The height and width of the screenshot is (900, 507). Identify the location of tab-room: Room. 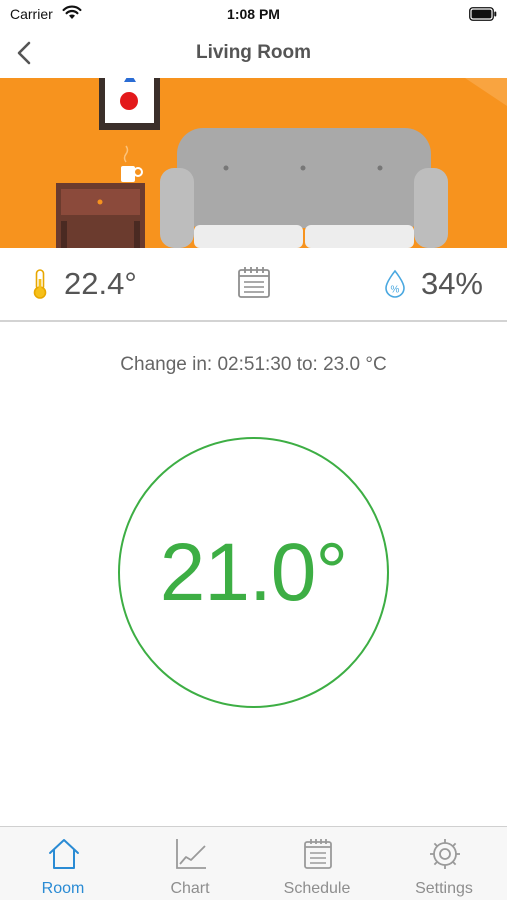
(63, 863).